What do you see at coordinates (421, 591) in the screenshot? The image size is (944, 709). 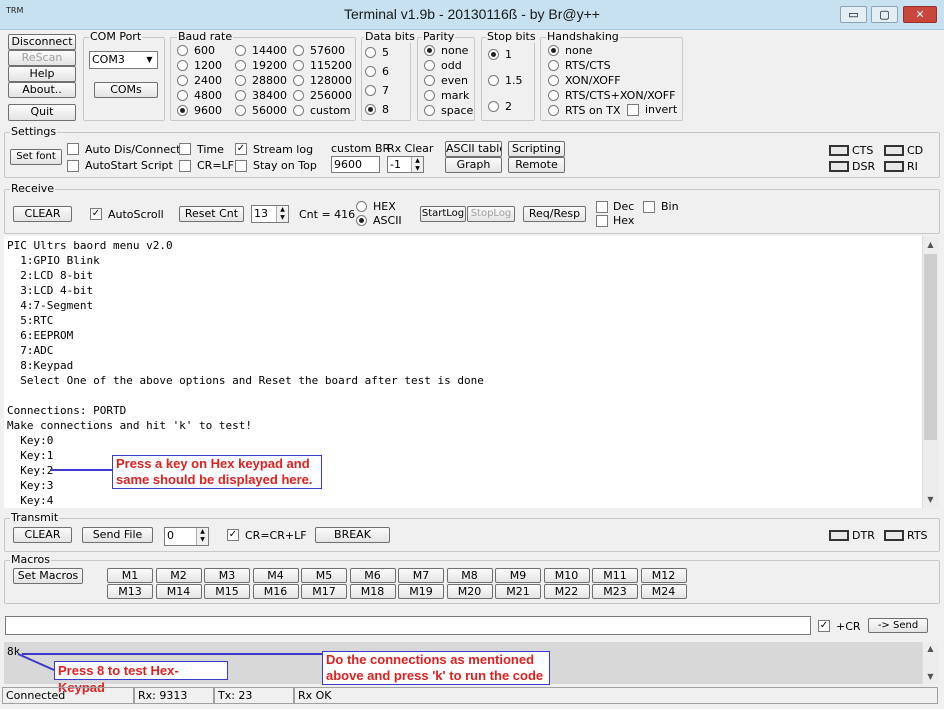 I see `macro-button-m19: M19` at bounding box center [421, 591].